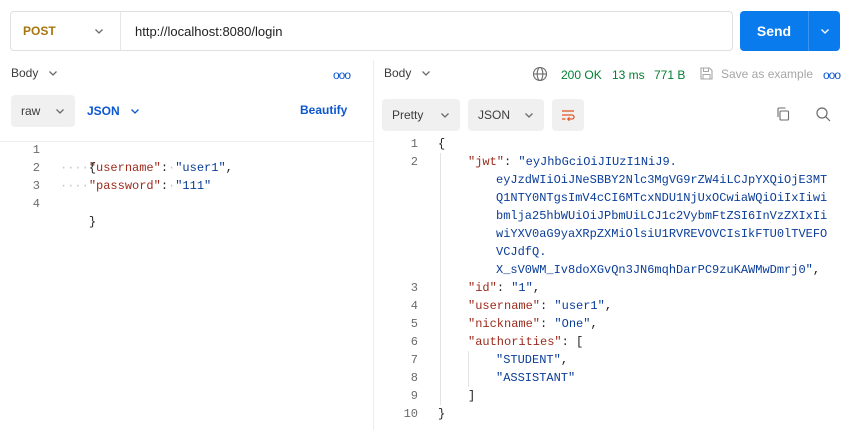  What do you see at coordinates (209, 31) in the screenshot?
I see `url-text: http://localhost:8080/login` at bounding box center [209, 31].